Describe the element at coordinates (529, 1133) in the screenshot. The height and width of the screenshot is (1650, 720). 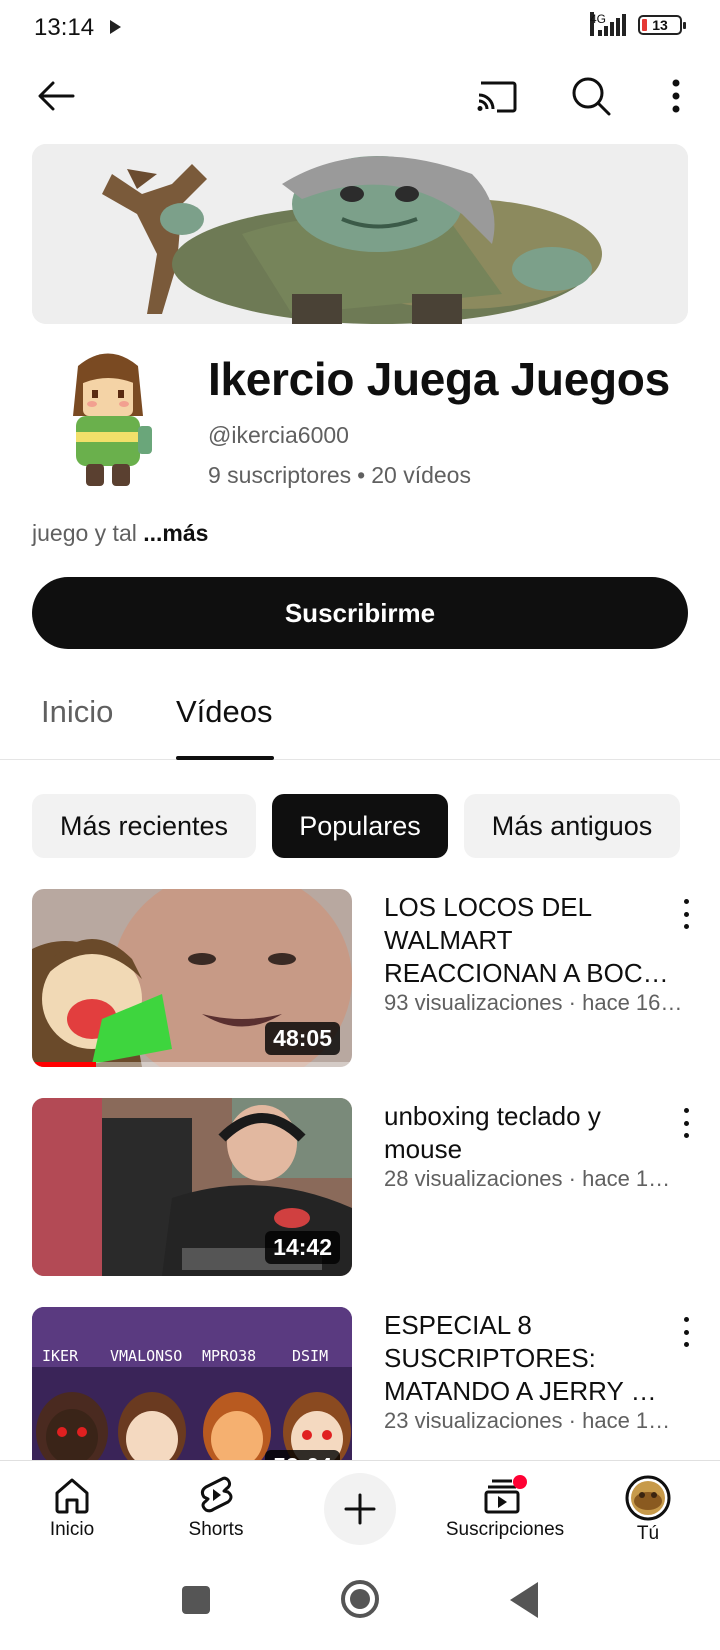
I see `video-title: unboxing teclado y mouse` at that location.